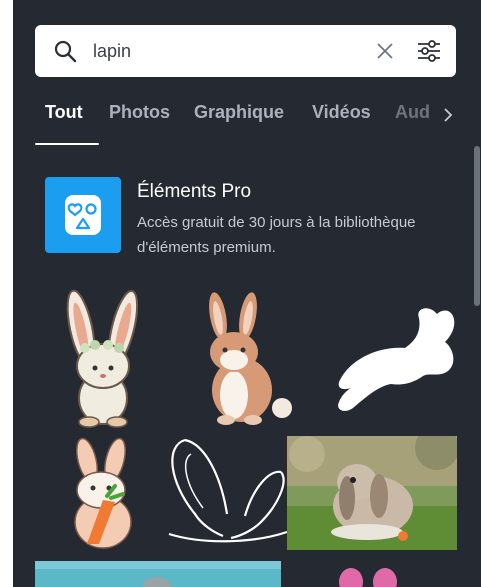 The height and width of the screenshot is (587, 481). Describe the element at coordinates (103, 358) in the screenshot. I see `result-bunny-flower-crown` at that location.